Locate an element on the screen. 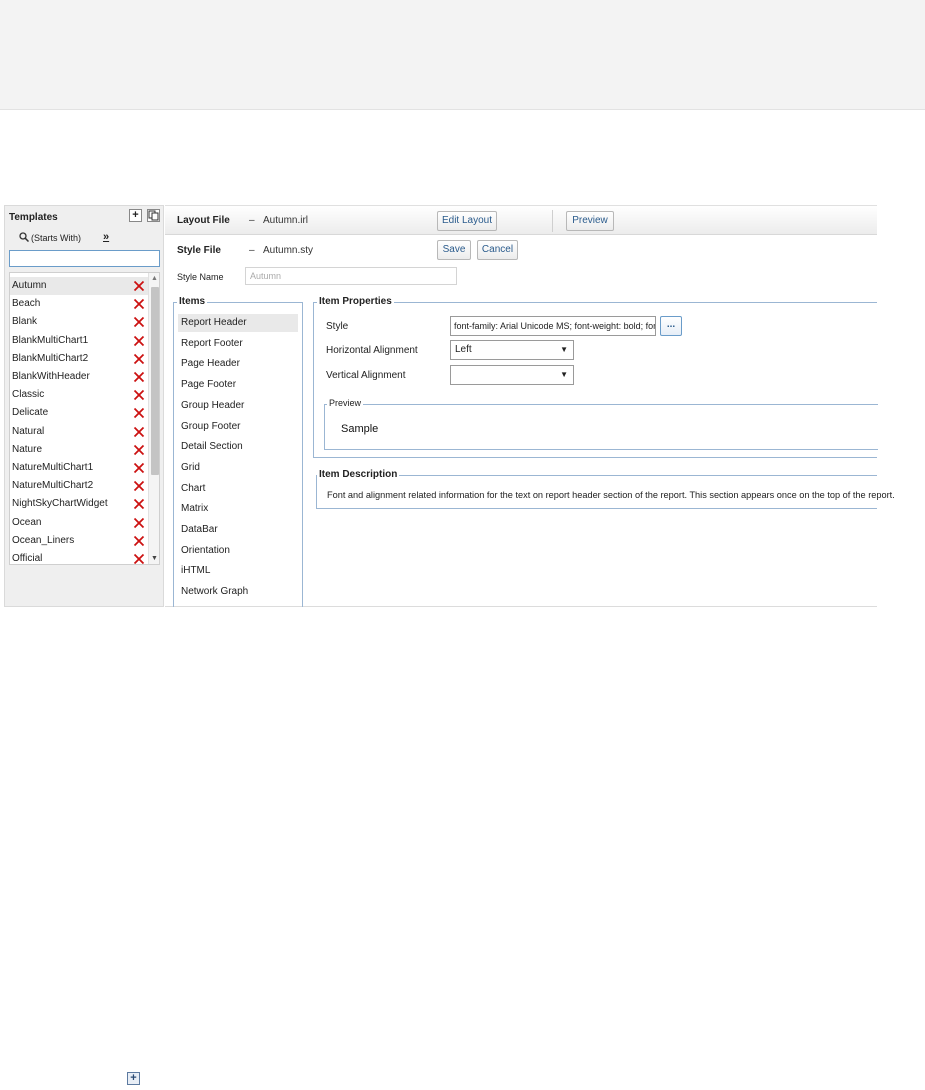 This screenshot has width=925, height=1090. style-file-label: Style File is located at coordinates (199, 250).